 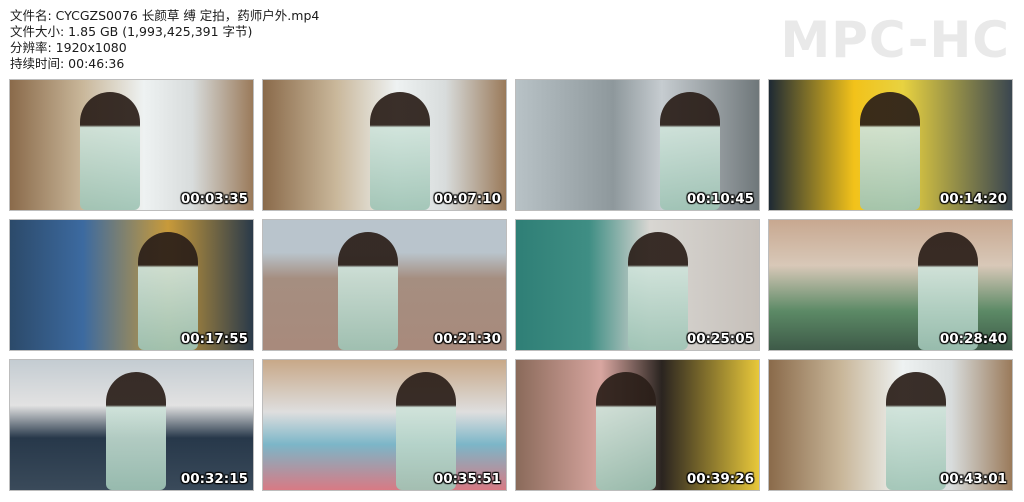 I want to click on thumbnail-timestamp: 00:39:26, so click(x=720, y=479).